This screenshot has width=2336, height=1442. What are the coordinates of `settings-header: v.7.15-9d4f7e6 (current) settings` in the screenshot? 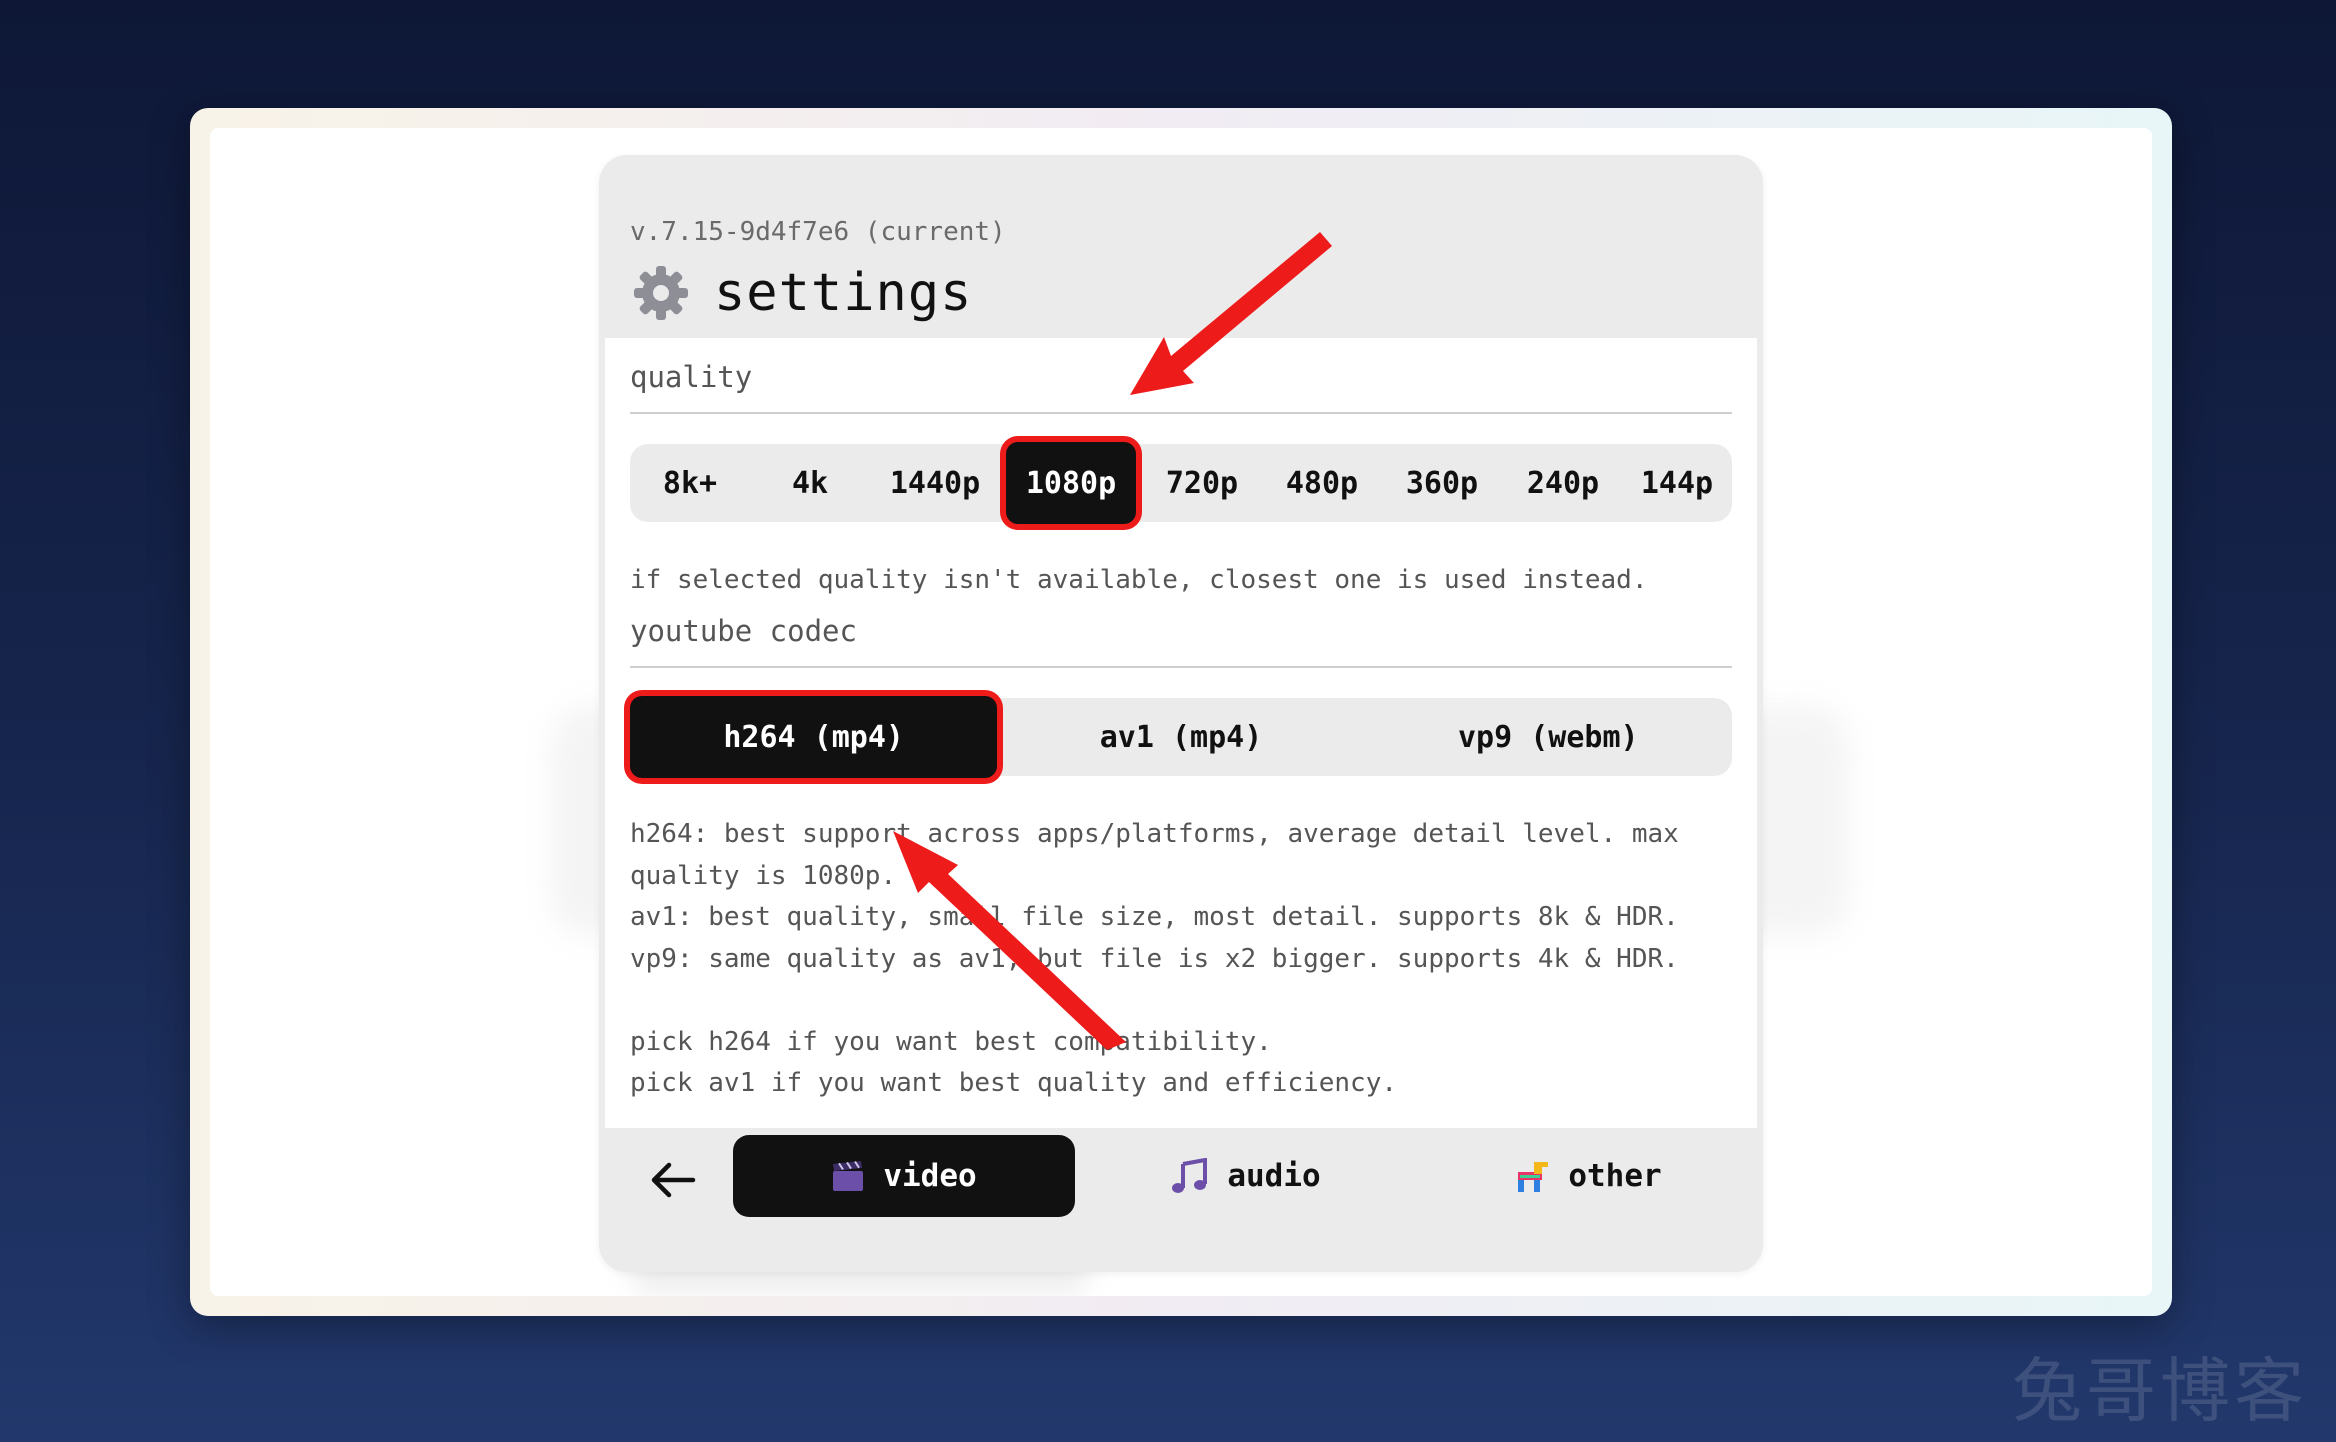 It's located at (1181, 245).